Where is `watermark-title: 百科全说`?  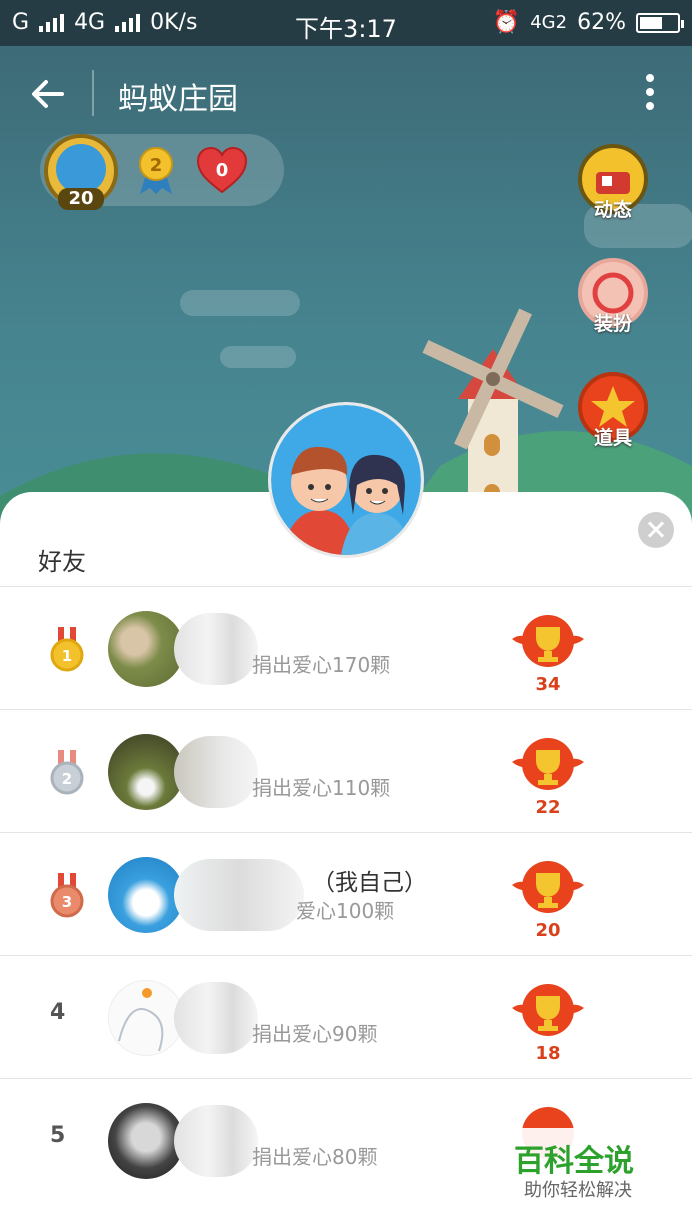
watermark-title: 百科全说 is located at coordinates (574, 1161).